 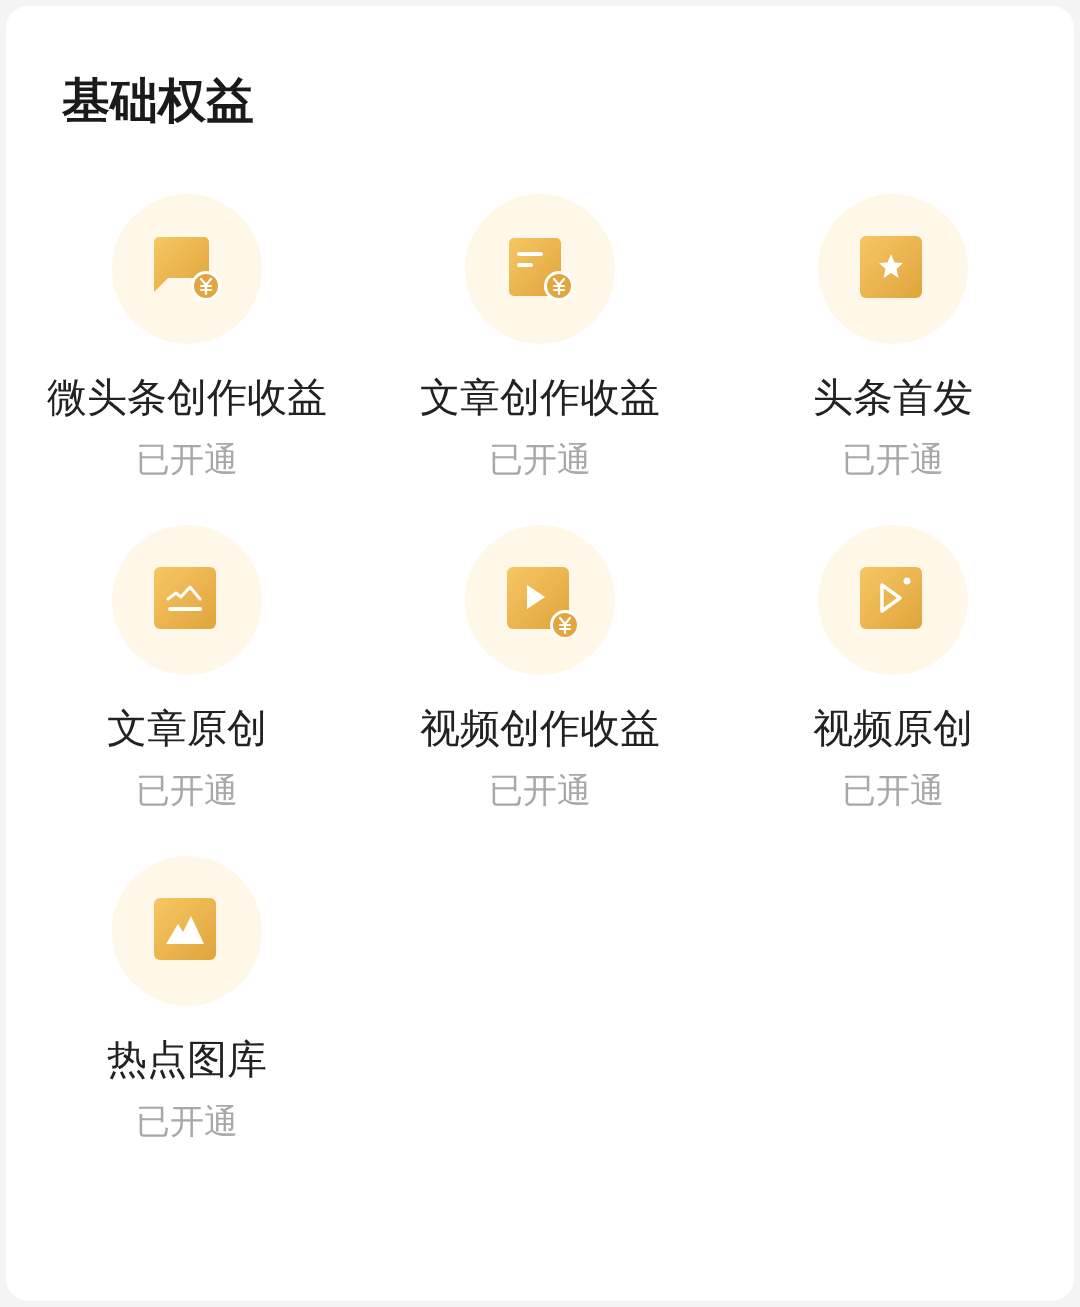 I want to click on benefit-title: 文章创作收益, so click(x=540, y=397).